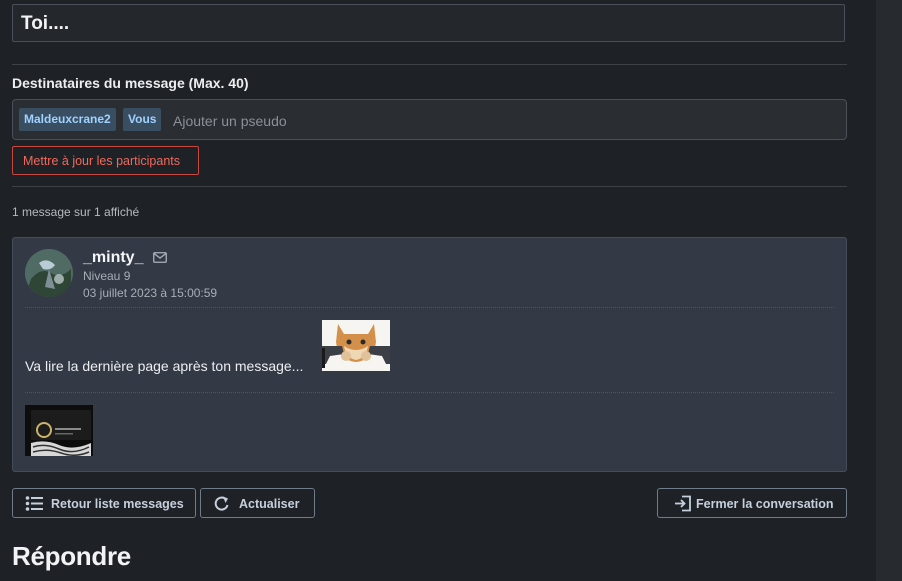  Describe the element at coordinates (150, 293) in the screenshot. I see `message-date: 03 juillet 2023 à 15:00:59` at that location.